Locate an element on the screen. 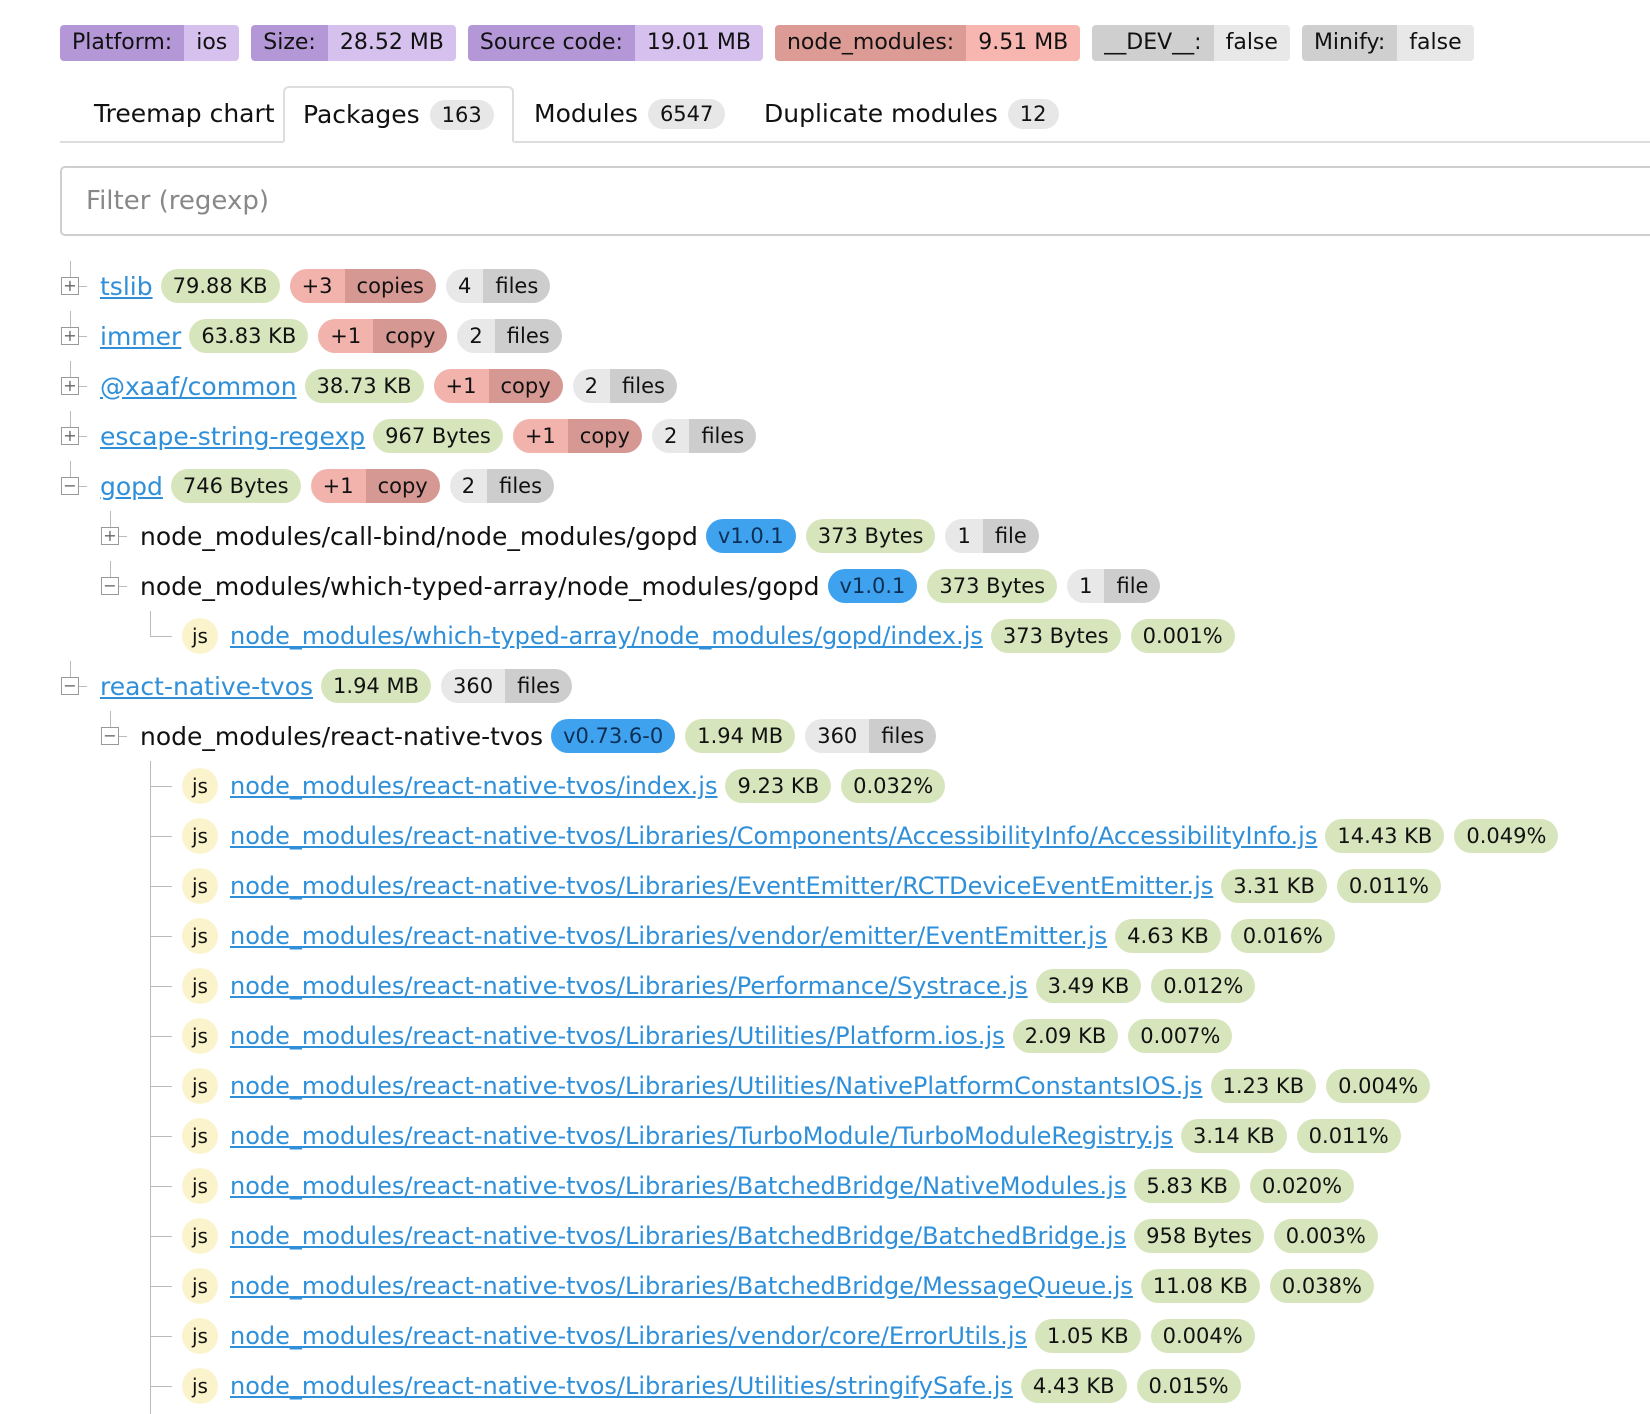 The image size is (1650, 1414). dev-key: __DEV__: is located at coordinates (1153, 43).